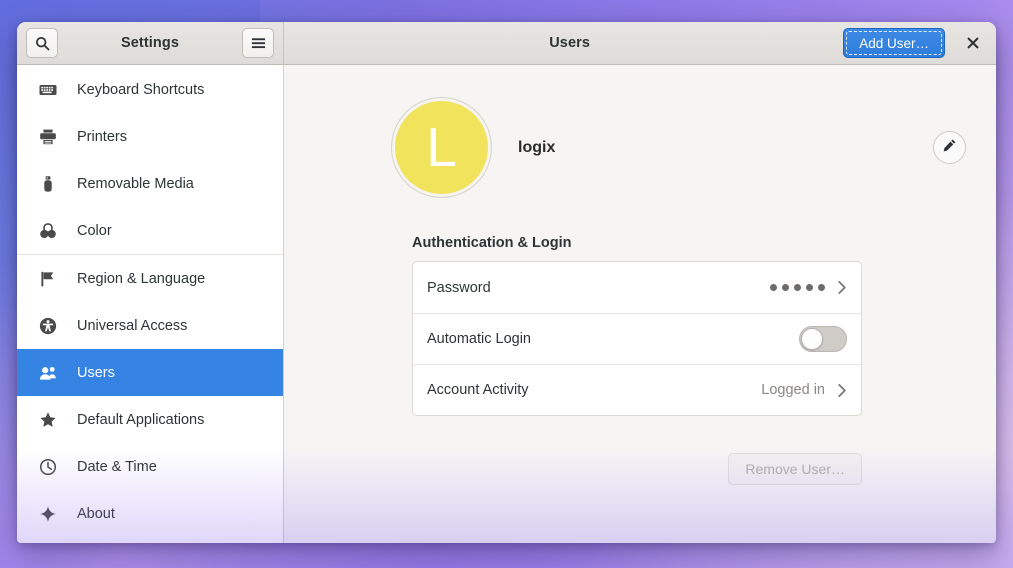 This screenshot has height=568, width=1013. I want to click on sidebar-item-label: About, so click(96, 513).